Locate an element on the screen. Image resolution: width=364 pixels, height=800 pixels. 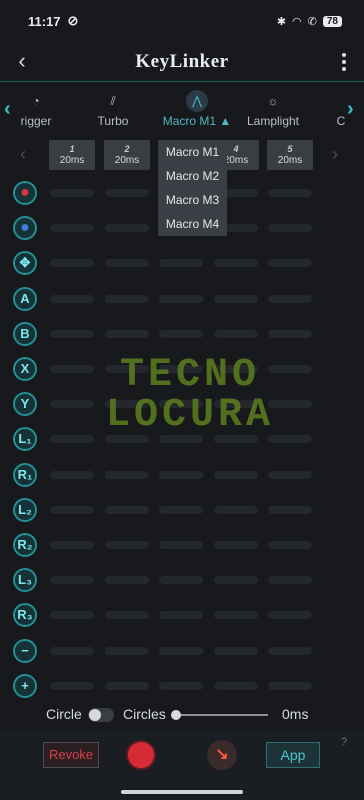
slider-thumb is located at coordinates (176, 715).